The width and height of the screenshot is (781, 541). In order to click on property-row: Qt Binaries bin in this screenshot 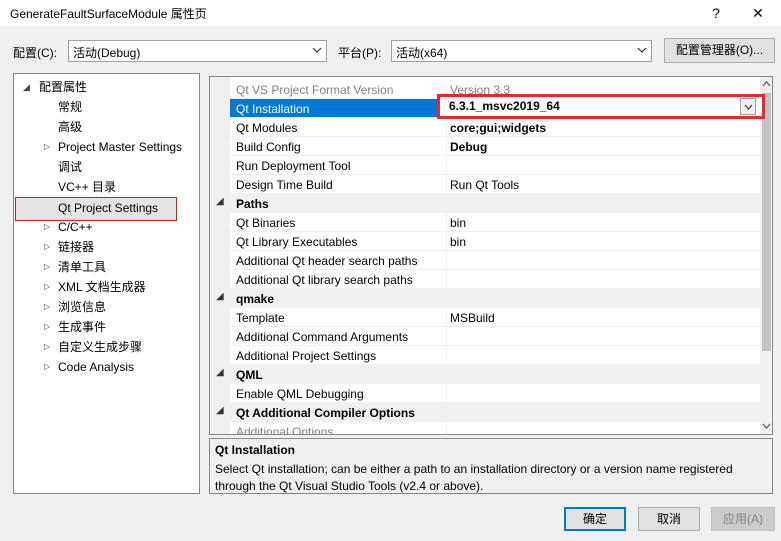, I will do `click(495, 222)`.